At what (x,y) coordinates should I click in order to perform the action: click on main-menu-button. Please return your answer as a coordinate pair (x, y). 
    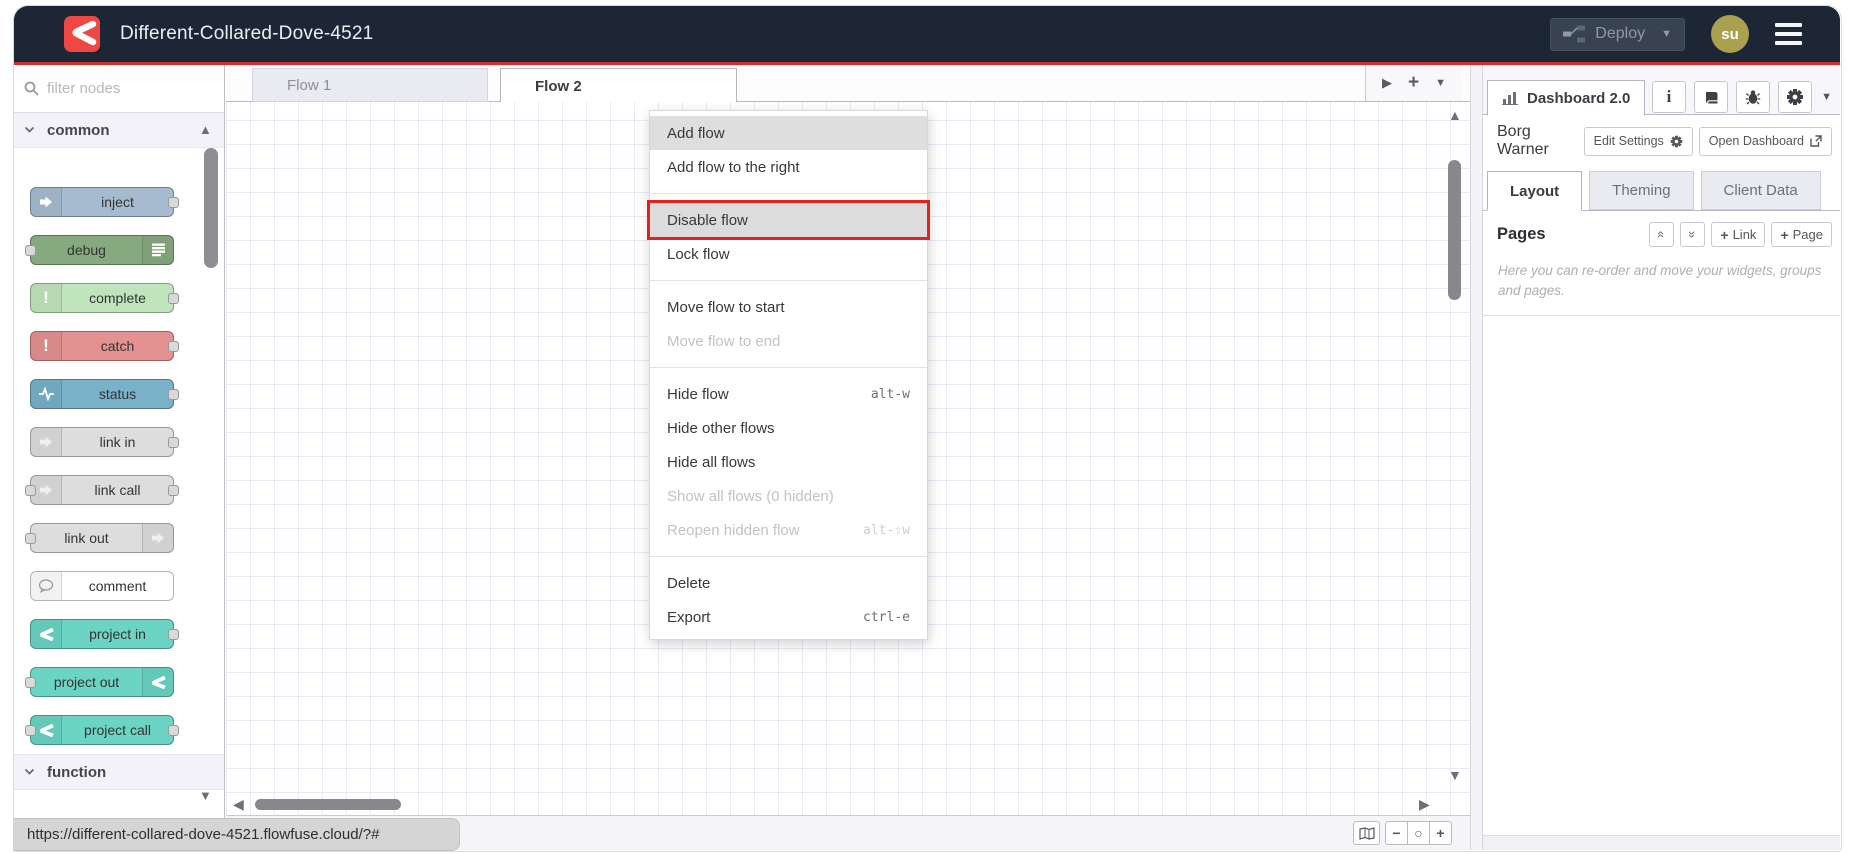
    Looking at the image, I should click on (1788, 34).